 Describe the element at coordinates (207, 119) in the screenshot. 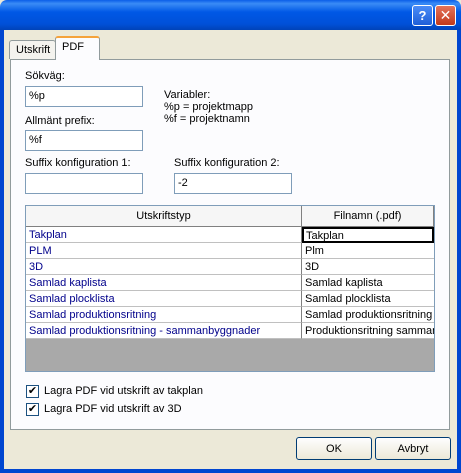

I see `variables-line-f: %f = projektnamn` at that location.